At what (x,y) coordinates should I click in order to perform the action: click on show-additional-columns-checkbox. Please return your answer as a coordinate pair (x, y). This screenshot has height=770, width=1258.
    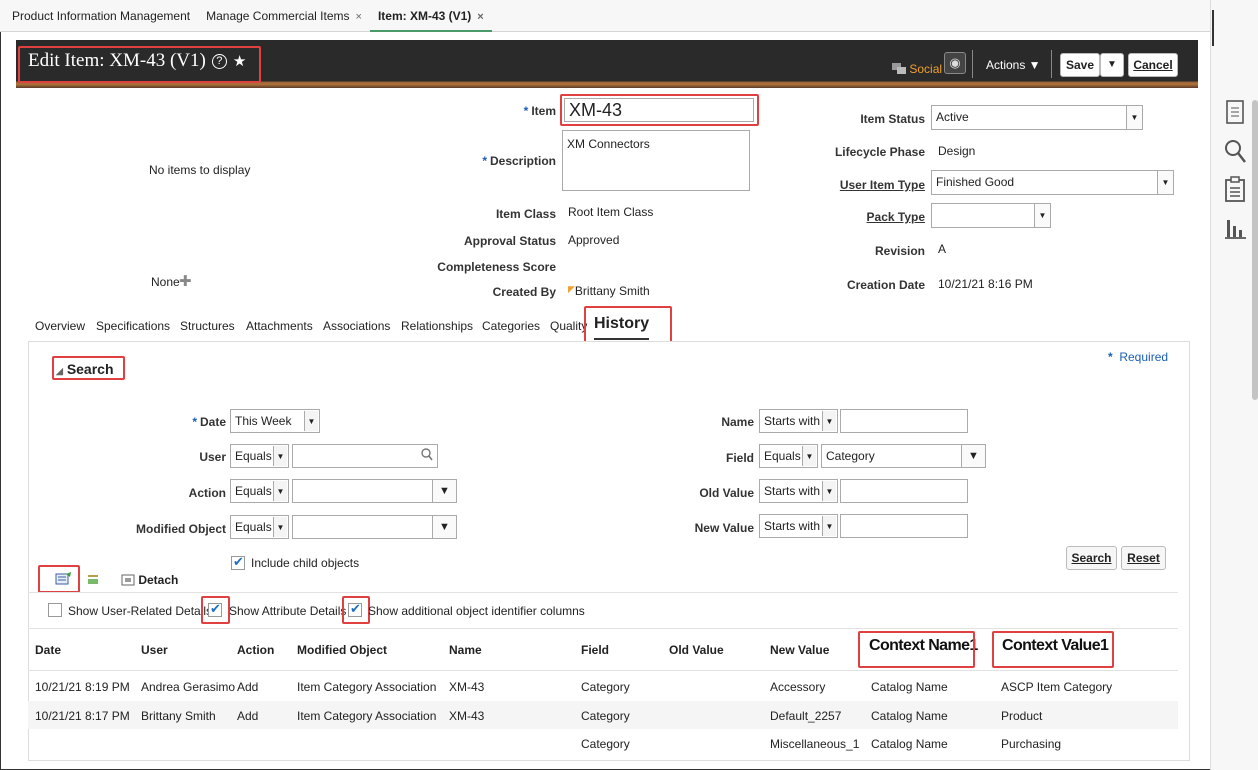
    Looking at the image, I should click on (355, 609).